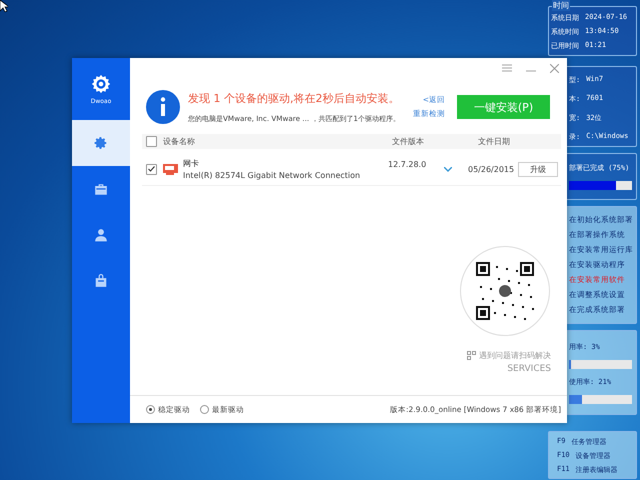 The width and height of the screenshot is (640, 480). Describe the element at coordinates (538, 169) in the screenshot. I see `upgrade-button: 升级` at that location.